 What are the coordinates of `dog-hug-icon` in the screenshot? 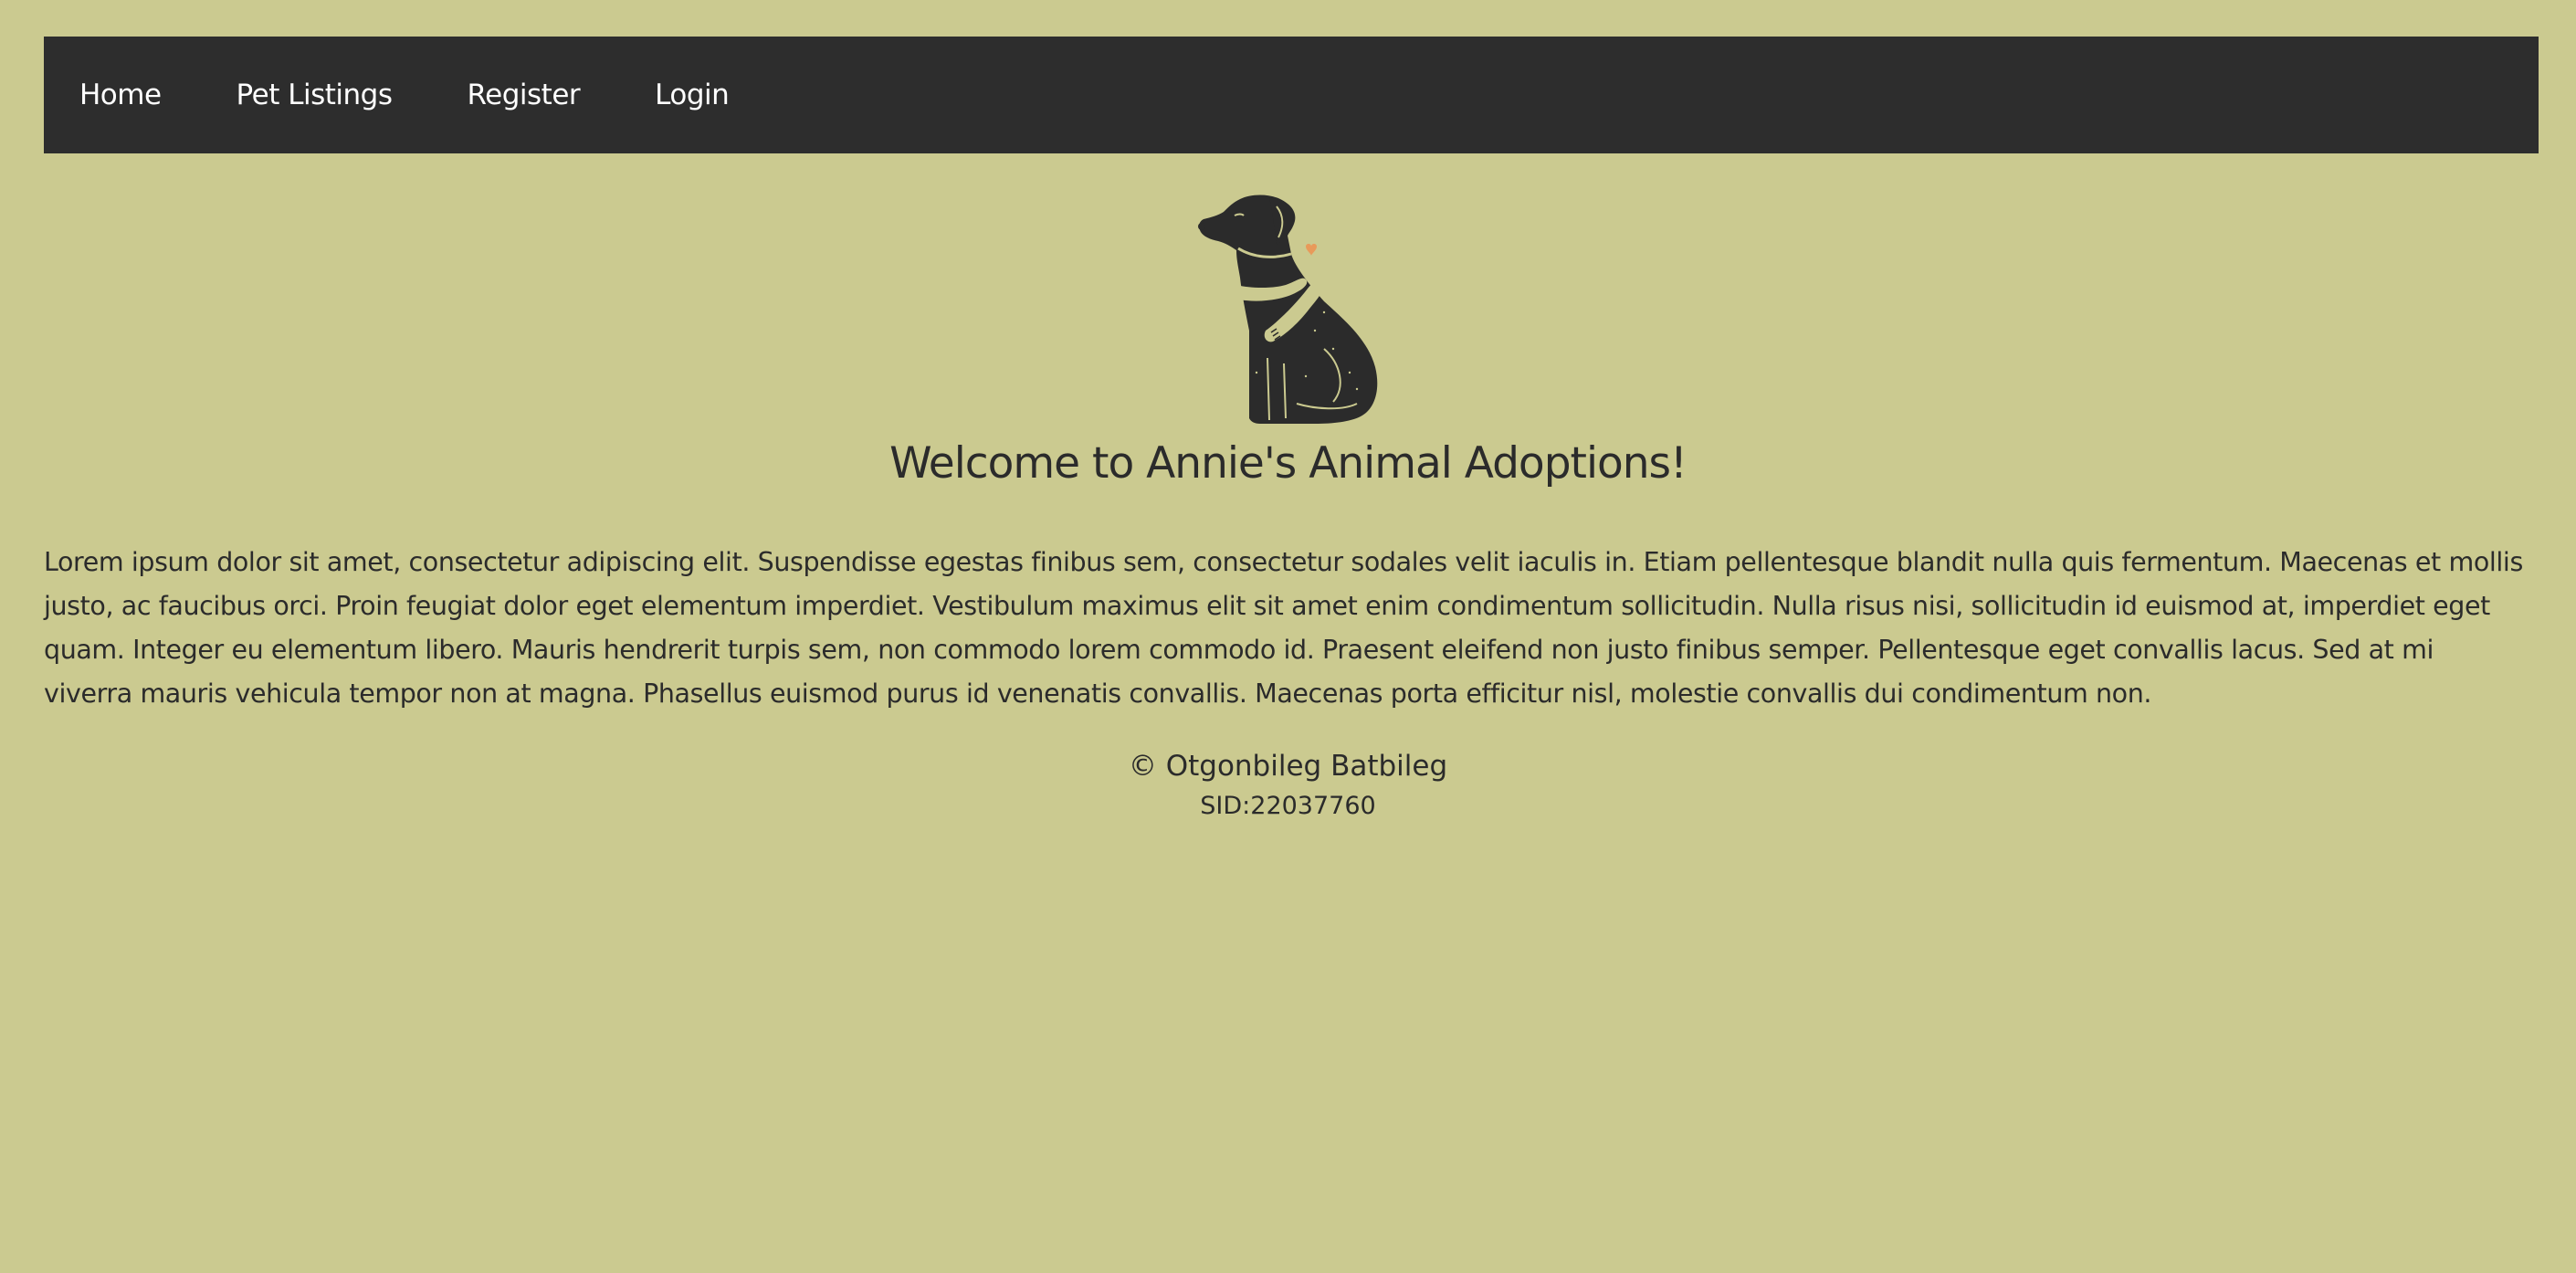 It's located at (1288, 309).